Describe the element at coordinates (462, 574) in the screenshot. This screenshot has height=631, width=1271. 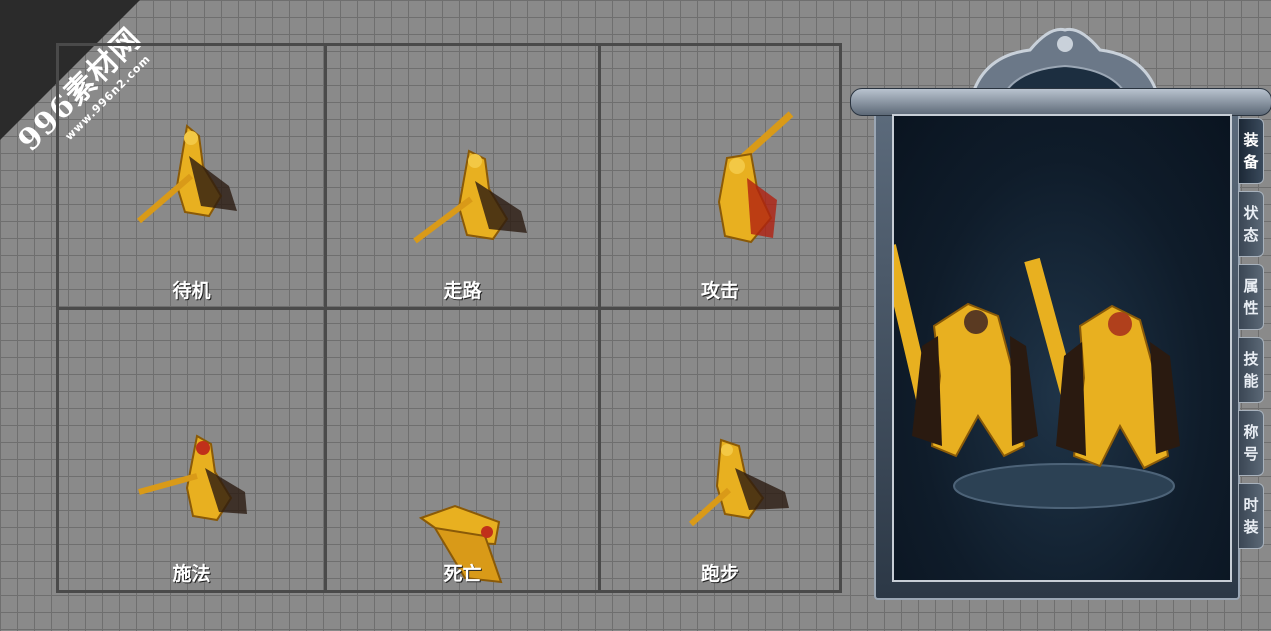
I see `anim-label-death: 死亡` at that location.